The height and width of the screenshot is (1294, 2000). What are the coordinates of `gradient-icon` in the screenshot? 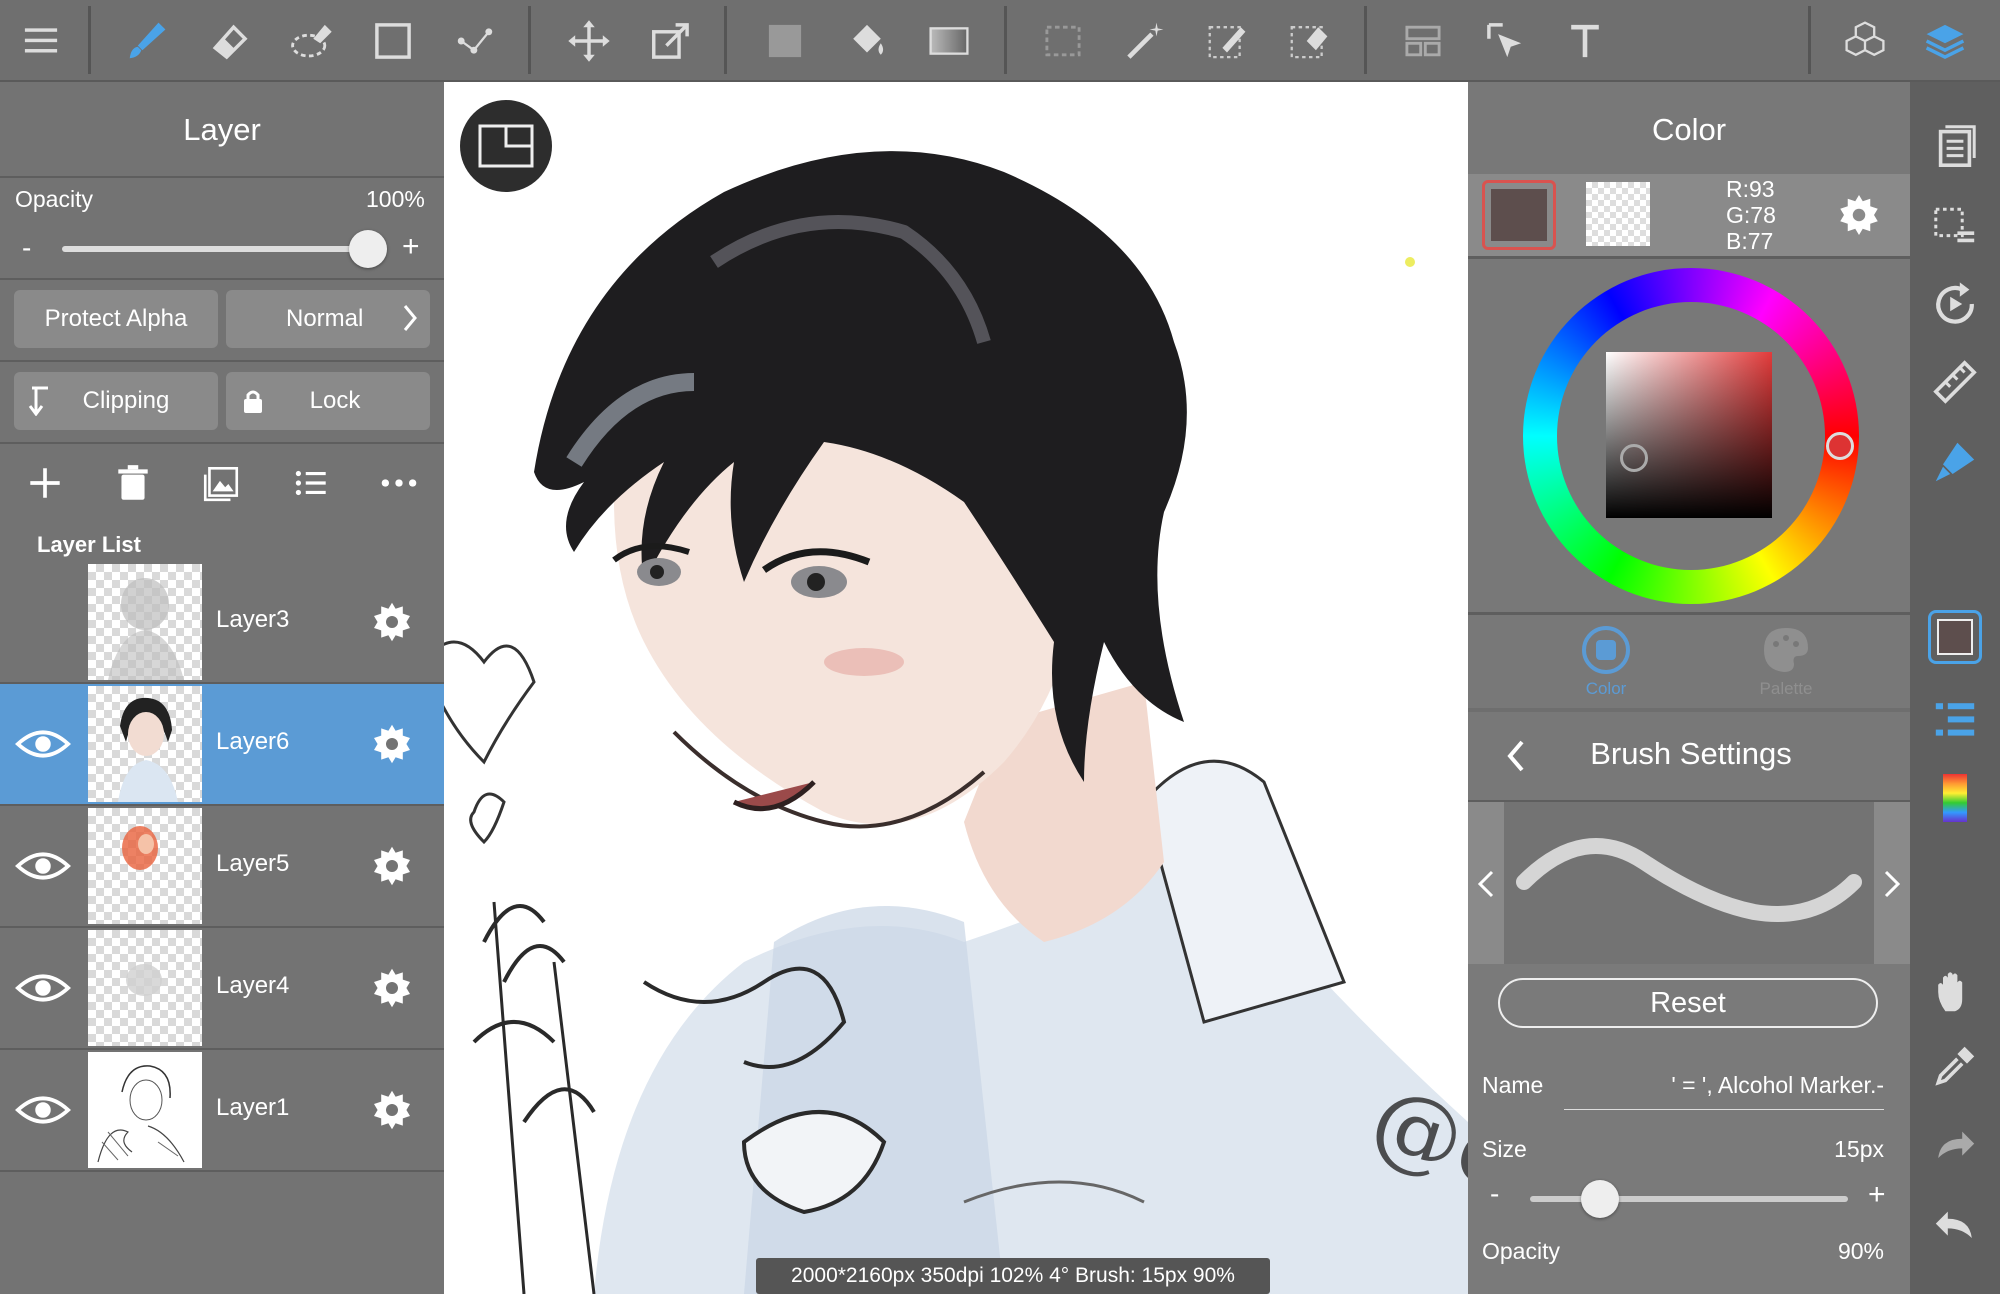 It's located at (949, 41).